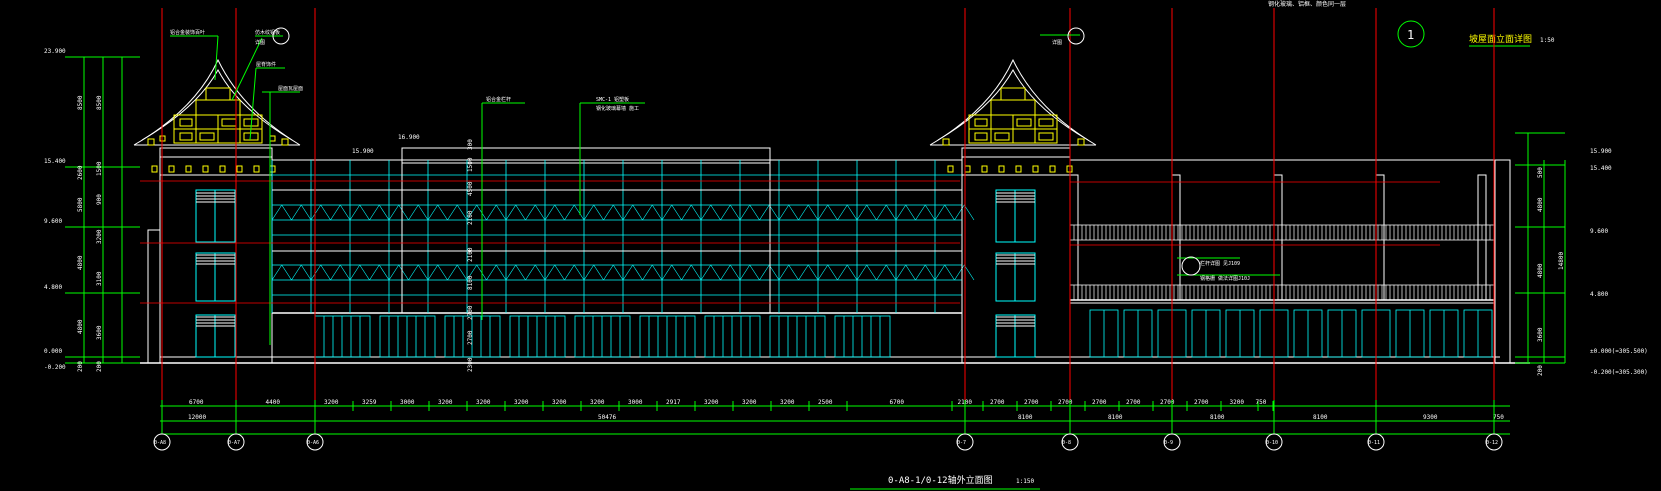  Describe the element at coordinates (273, 402) in the screenshot. I see `bottom-dim-row1: 4400` at that location.